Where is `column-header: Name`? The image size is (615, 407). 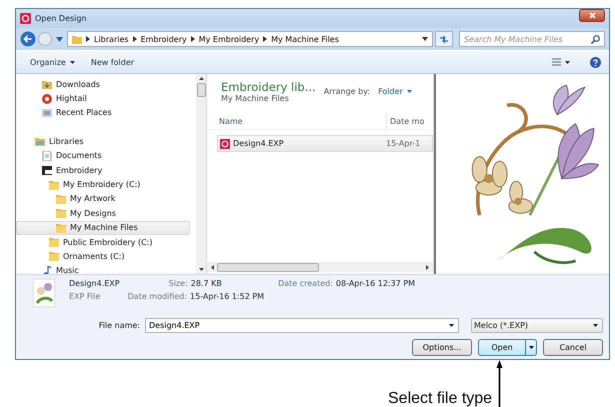 column-header: Name is located at coordinates (297, 121).